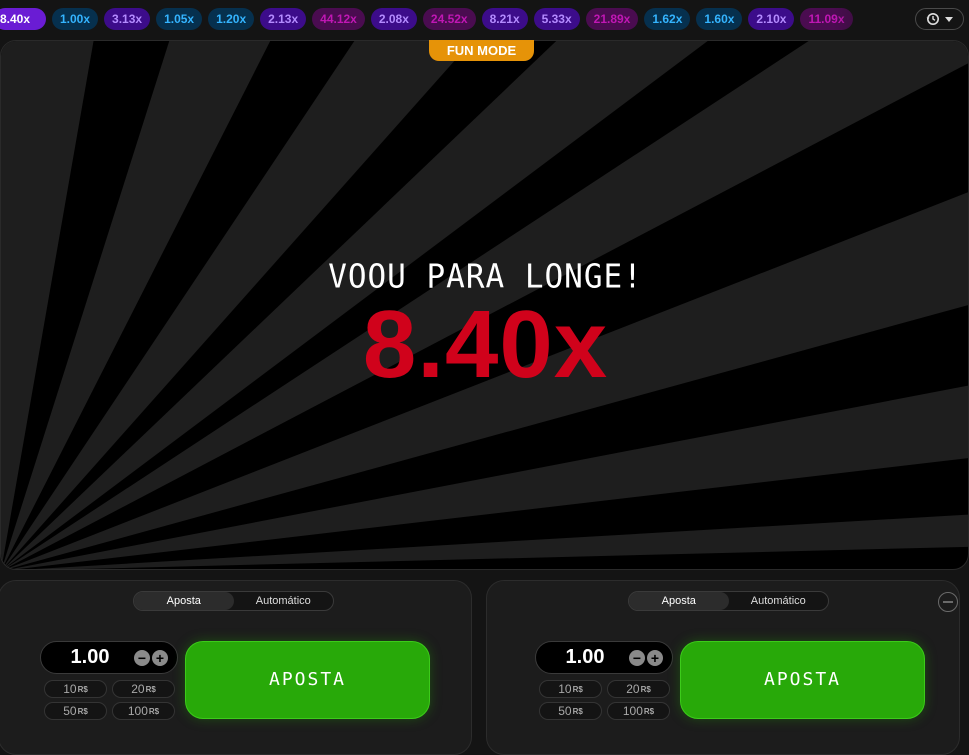  I want to click on remove-panel-button, so click(948, 602).